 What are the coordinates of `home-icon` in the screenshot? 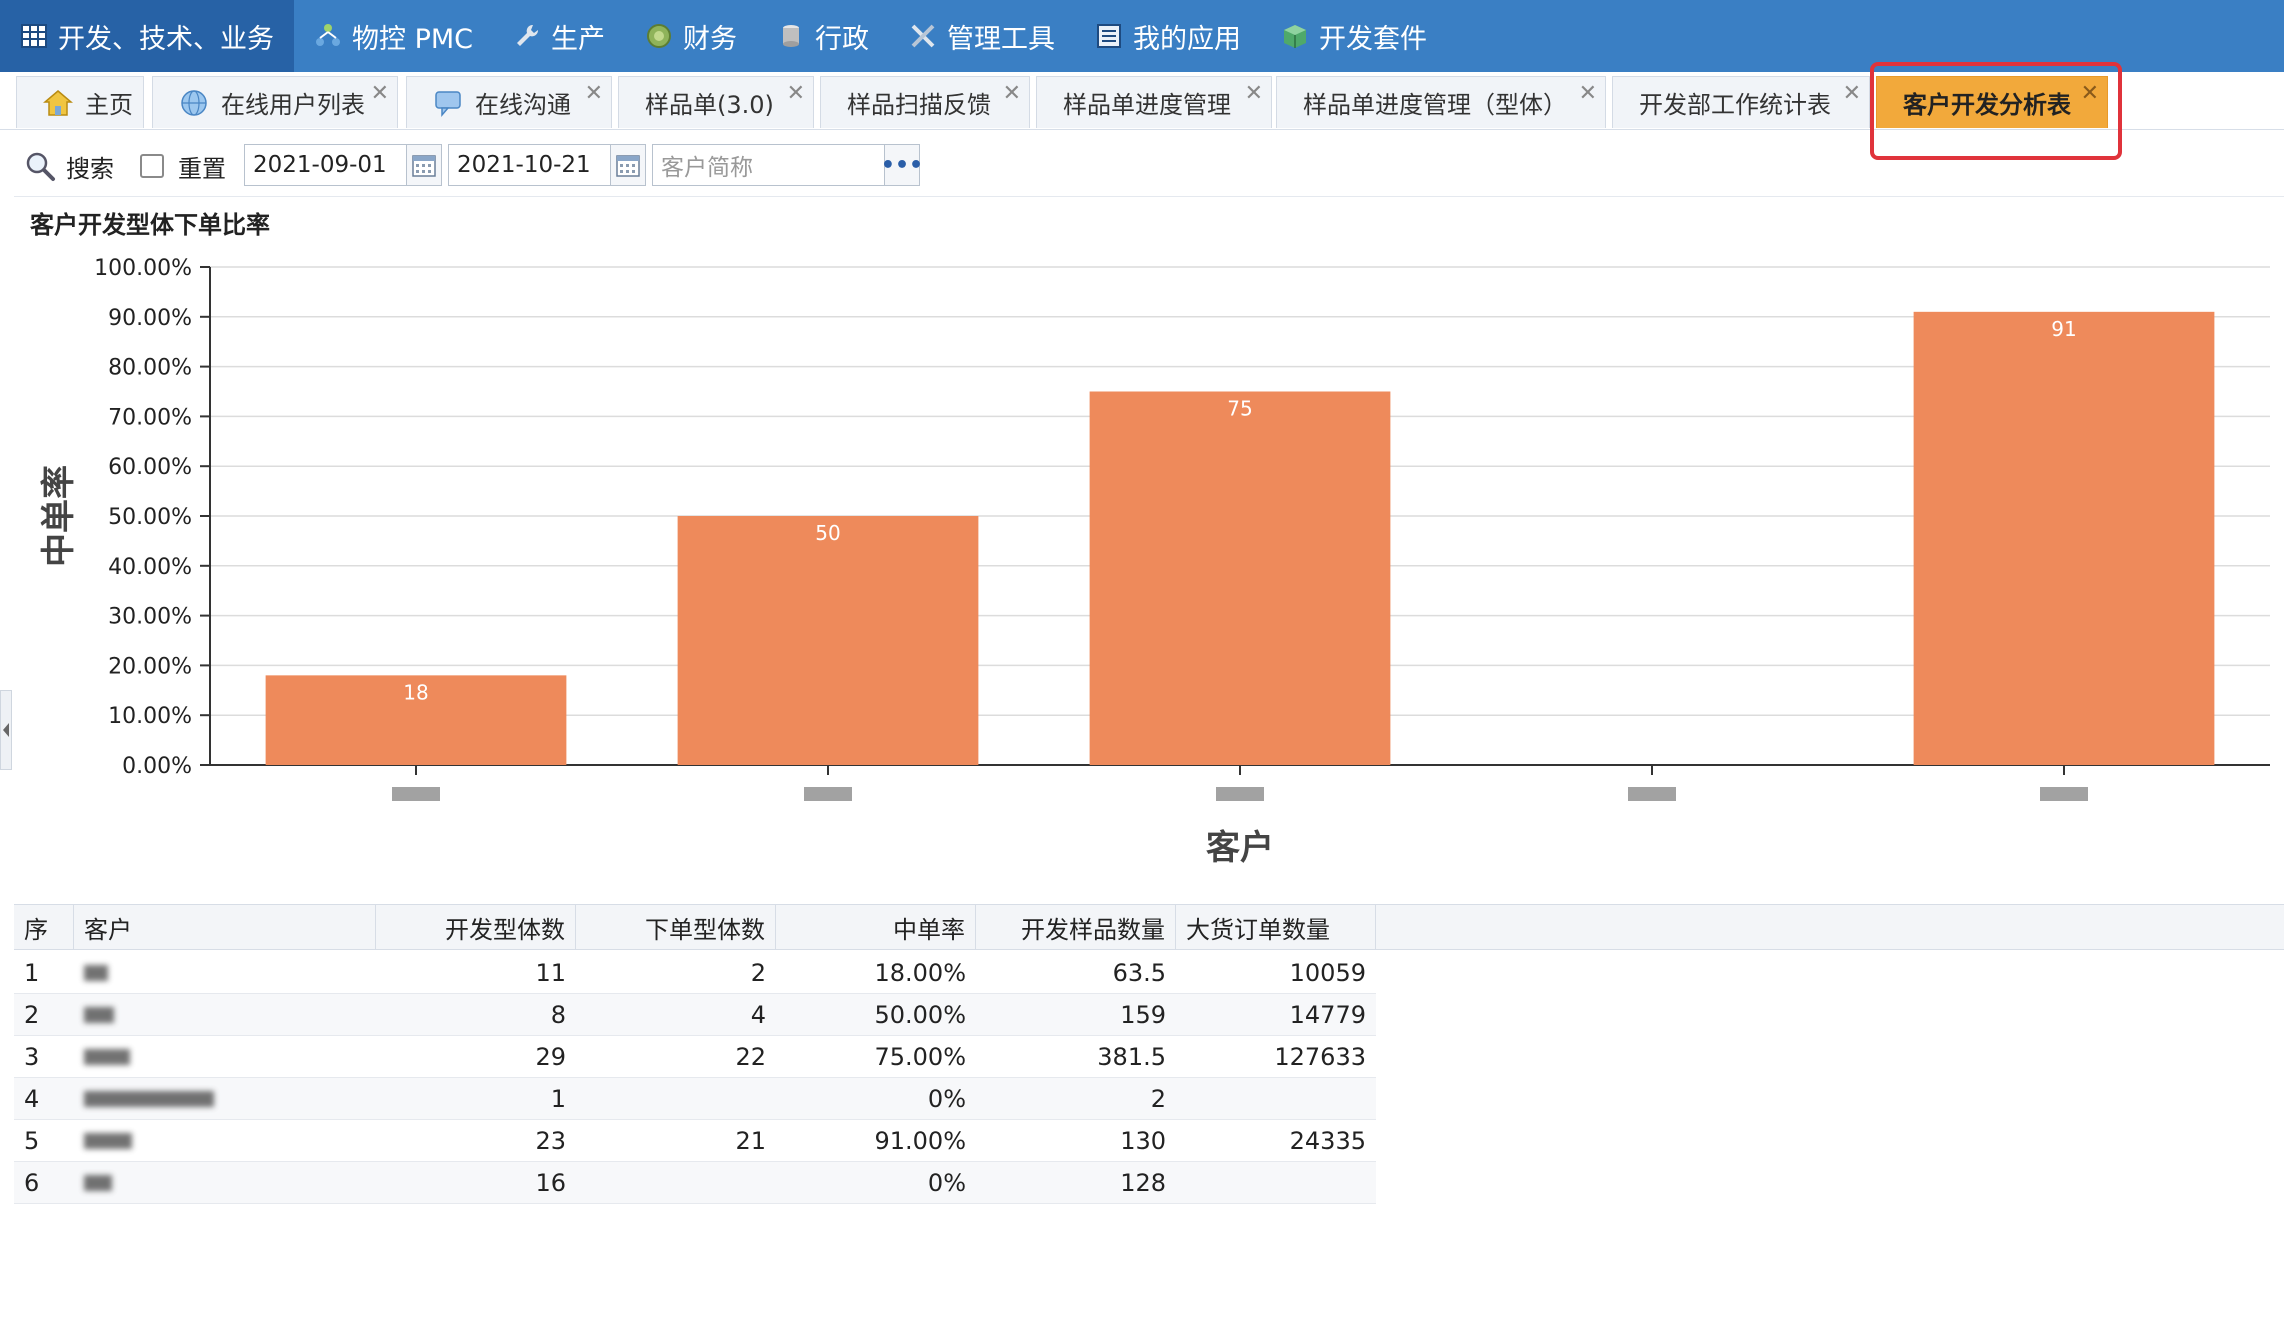 It's located at (58, 102).